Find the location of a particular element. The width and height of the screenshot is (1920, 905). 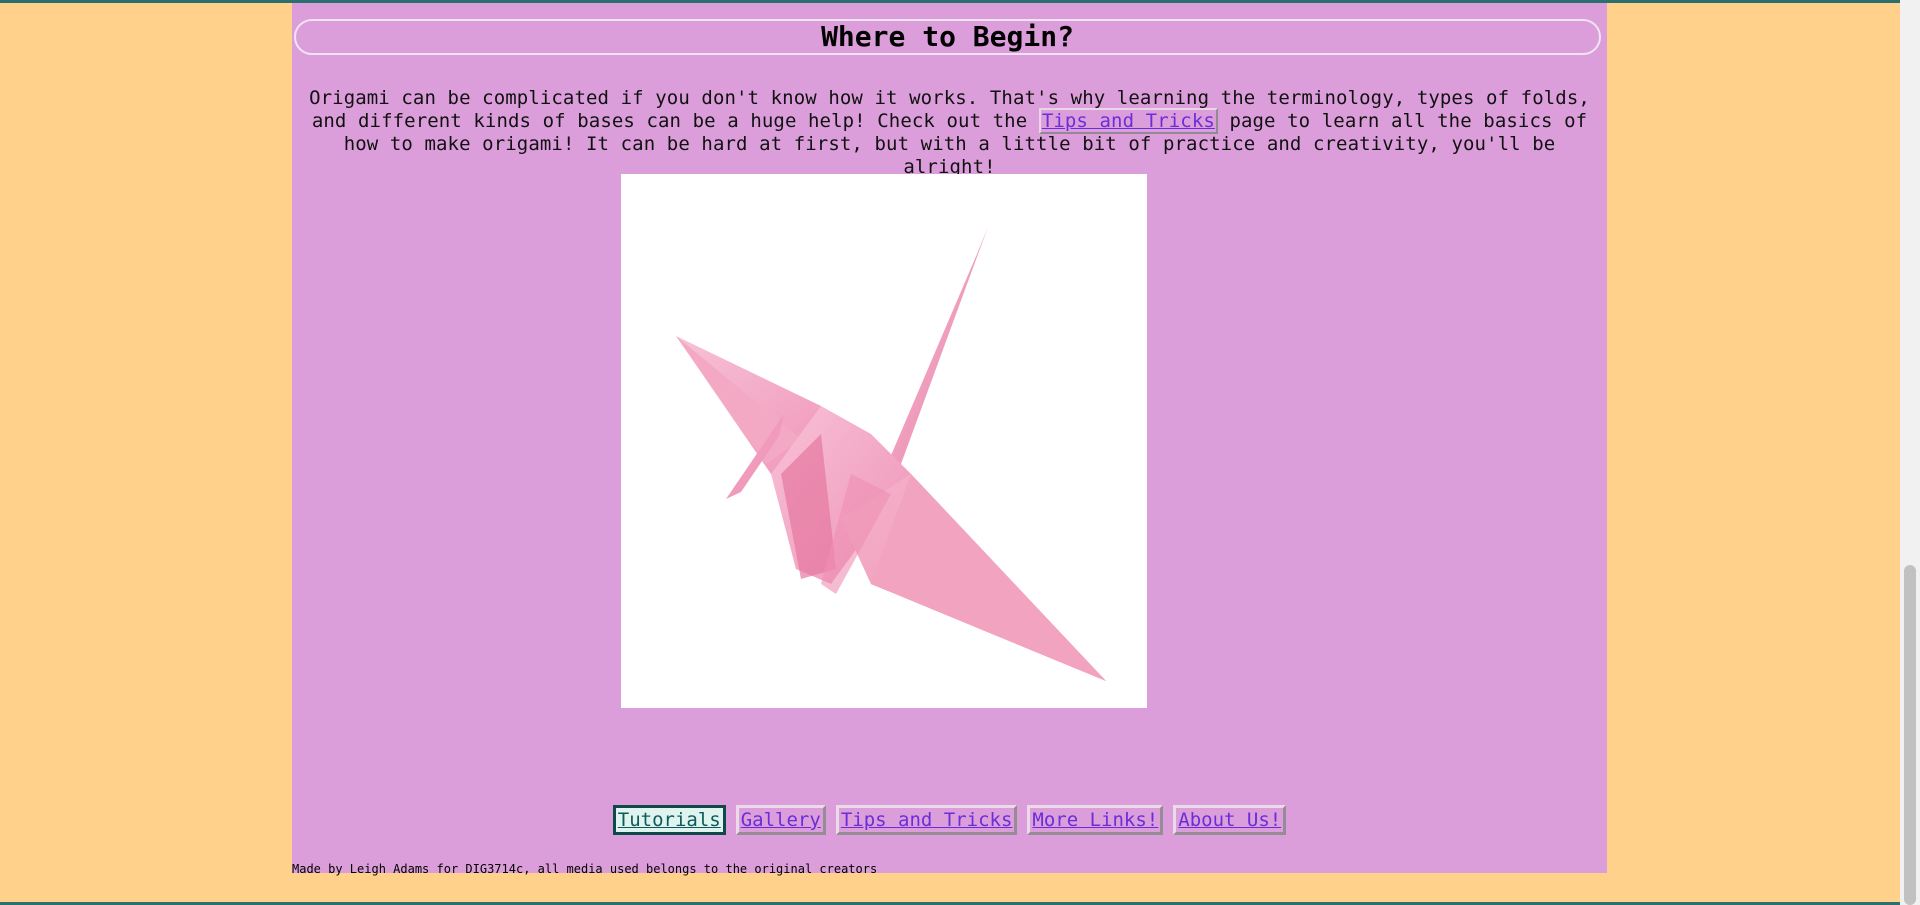

nav-more-links: More Links! is located at coordinates (1095, 820).